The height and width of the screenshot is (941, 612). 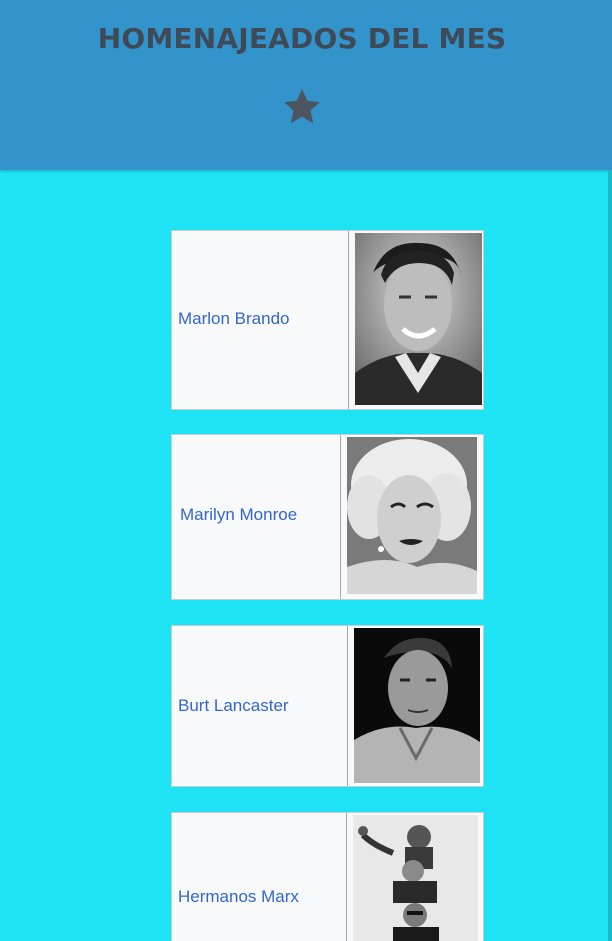 I want to click on honoree-name-cell: Burt Lancaster, so click(x=260, y=706).